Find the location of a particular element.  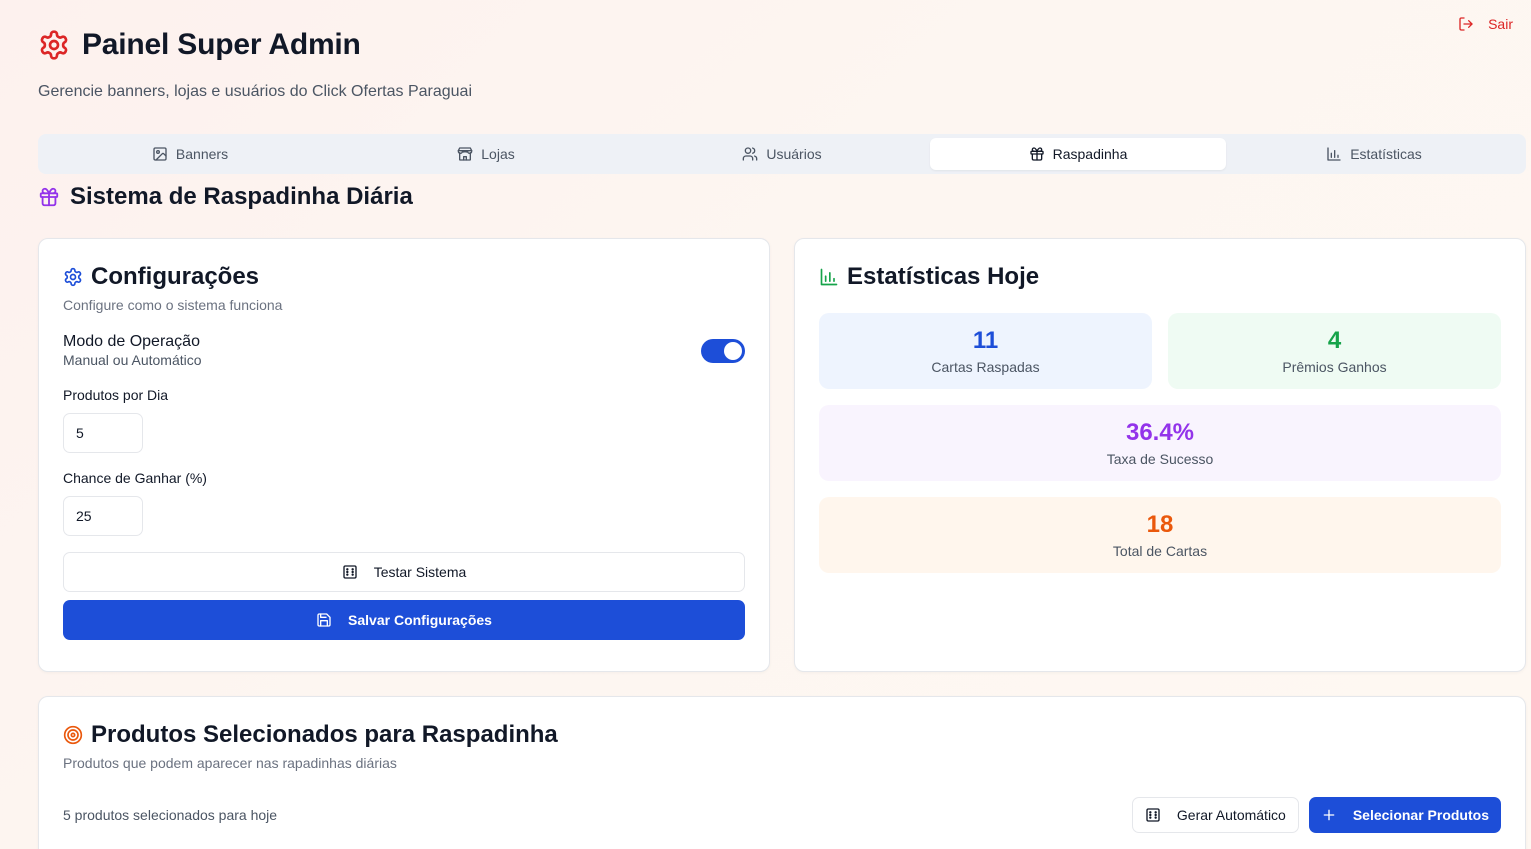

toggle-knob is located at coordinates (733, 350).